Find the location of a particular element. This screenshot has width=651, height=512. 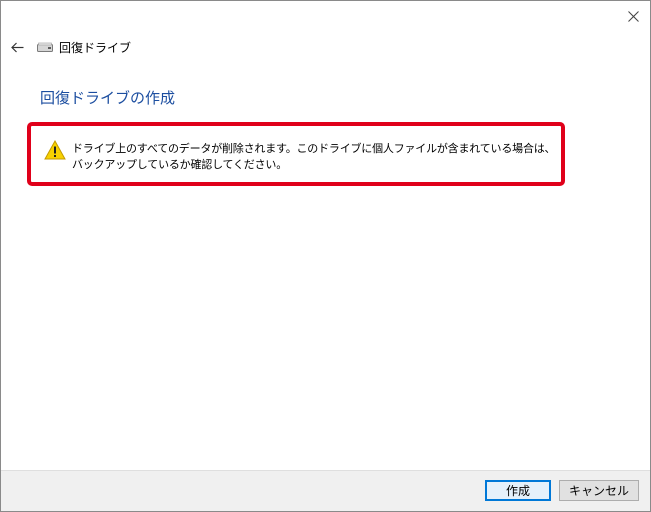

cancel-button: キャンセル is located at coordinates (599, 490).